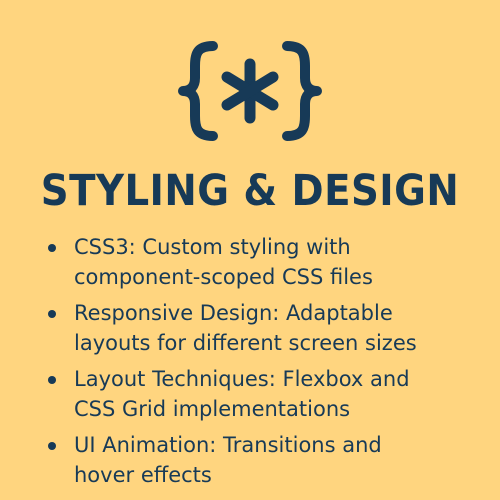 The height and width of the screenshot is (500, 500). Describe the element at coordinates (250, 91) in the screenshot. I see `curly-braces-asterisk-icon` at that location.